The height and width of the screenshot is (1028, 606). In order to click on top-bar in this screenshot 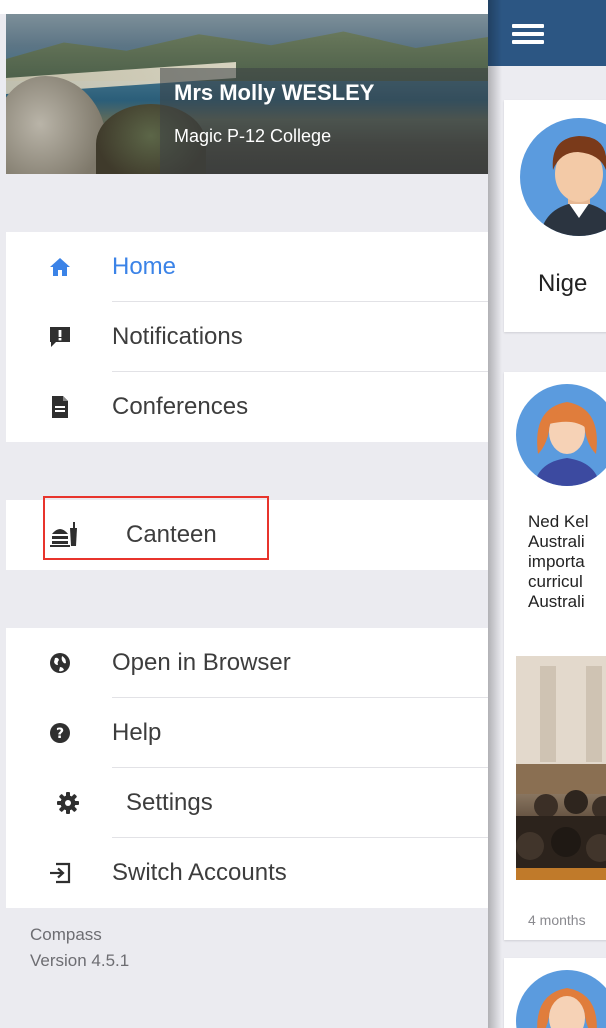, I will do `click(547, 33)`.